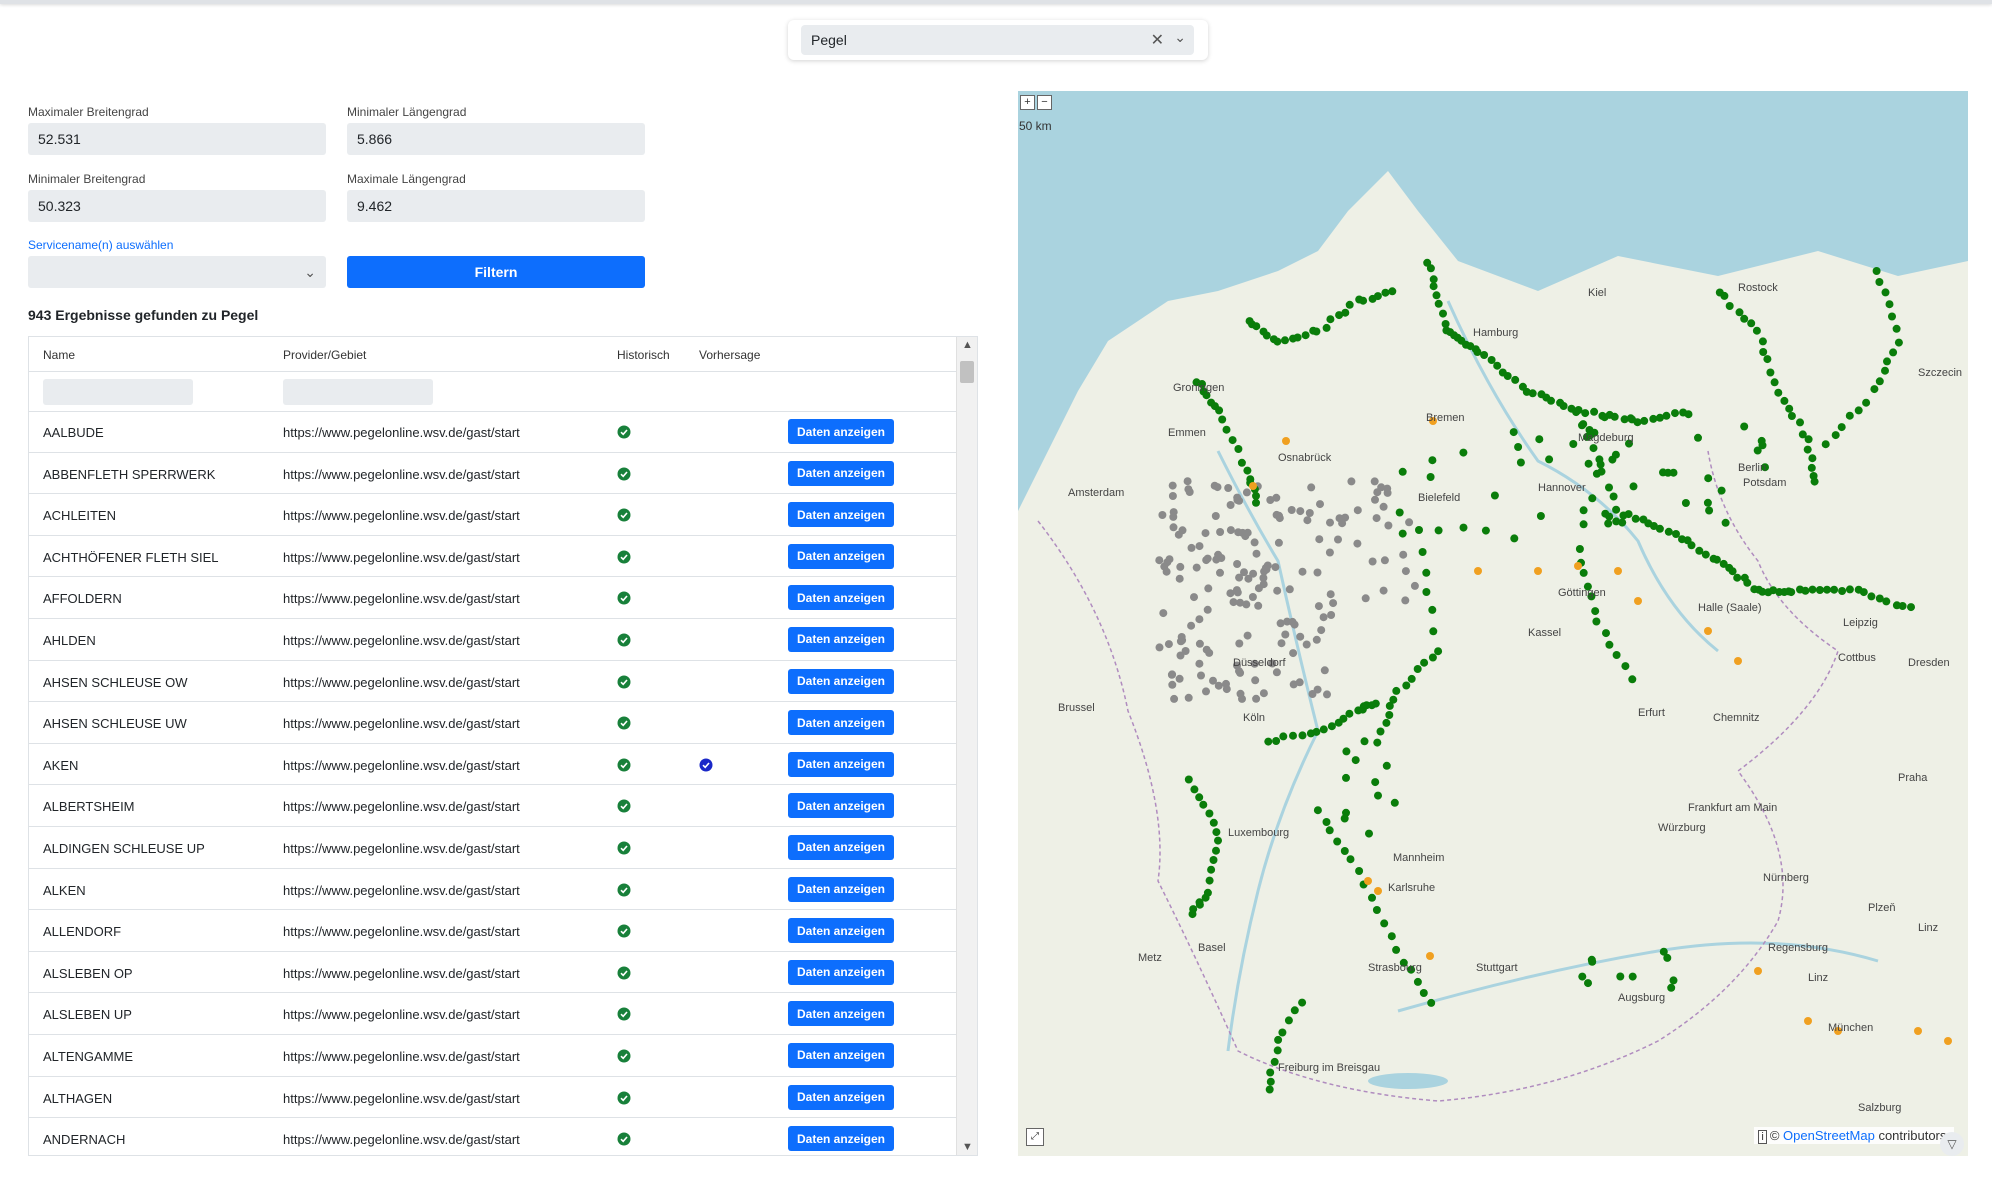 The image size is (1992, 1182). I want to click on scroll-down-icon: ▼, so click(967, 1147).